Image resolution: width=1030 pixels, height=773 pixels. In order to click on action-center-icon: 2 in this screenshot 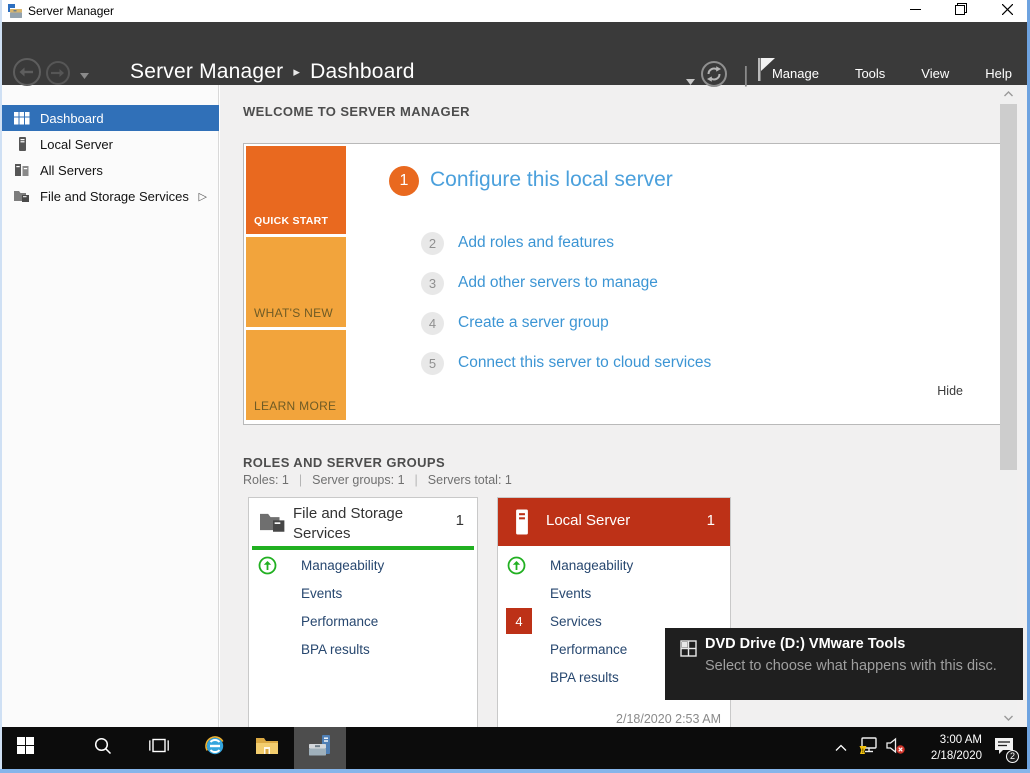, I will do `click(1006, 750)`.